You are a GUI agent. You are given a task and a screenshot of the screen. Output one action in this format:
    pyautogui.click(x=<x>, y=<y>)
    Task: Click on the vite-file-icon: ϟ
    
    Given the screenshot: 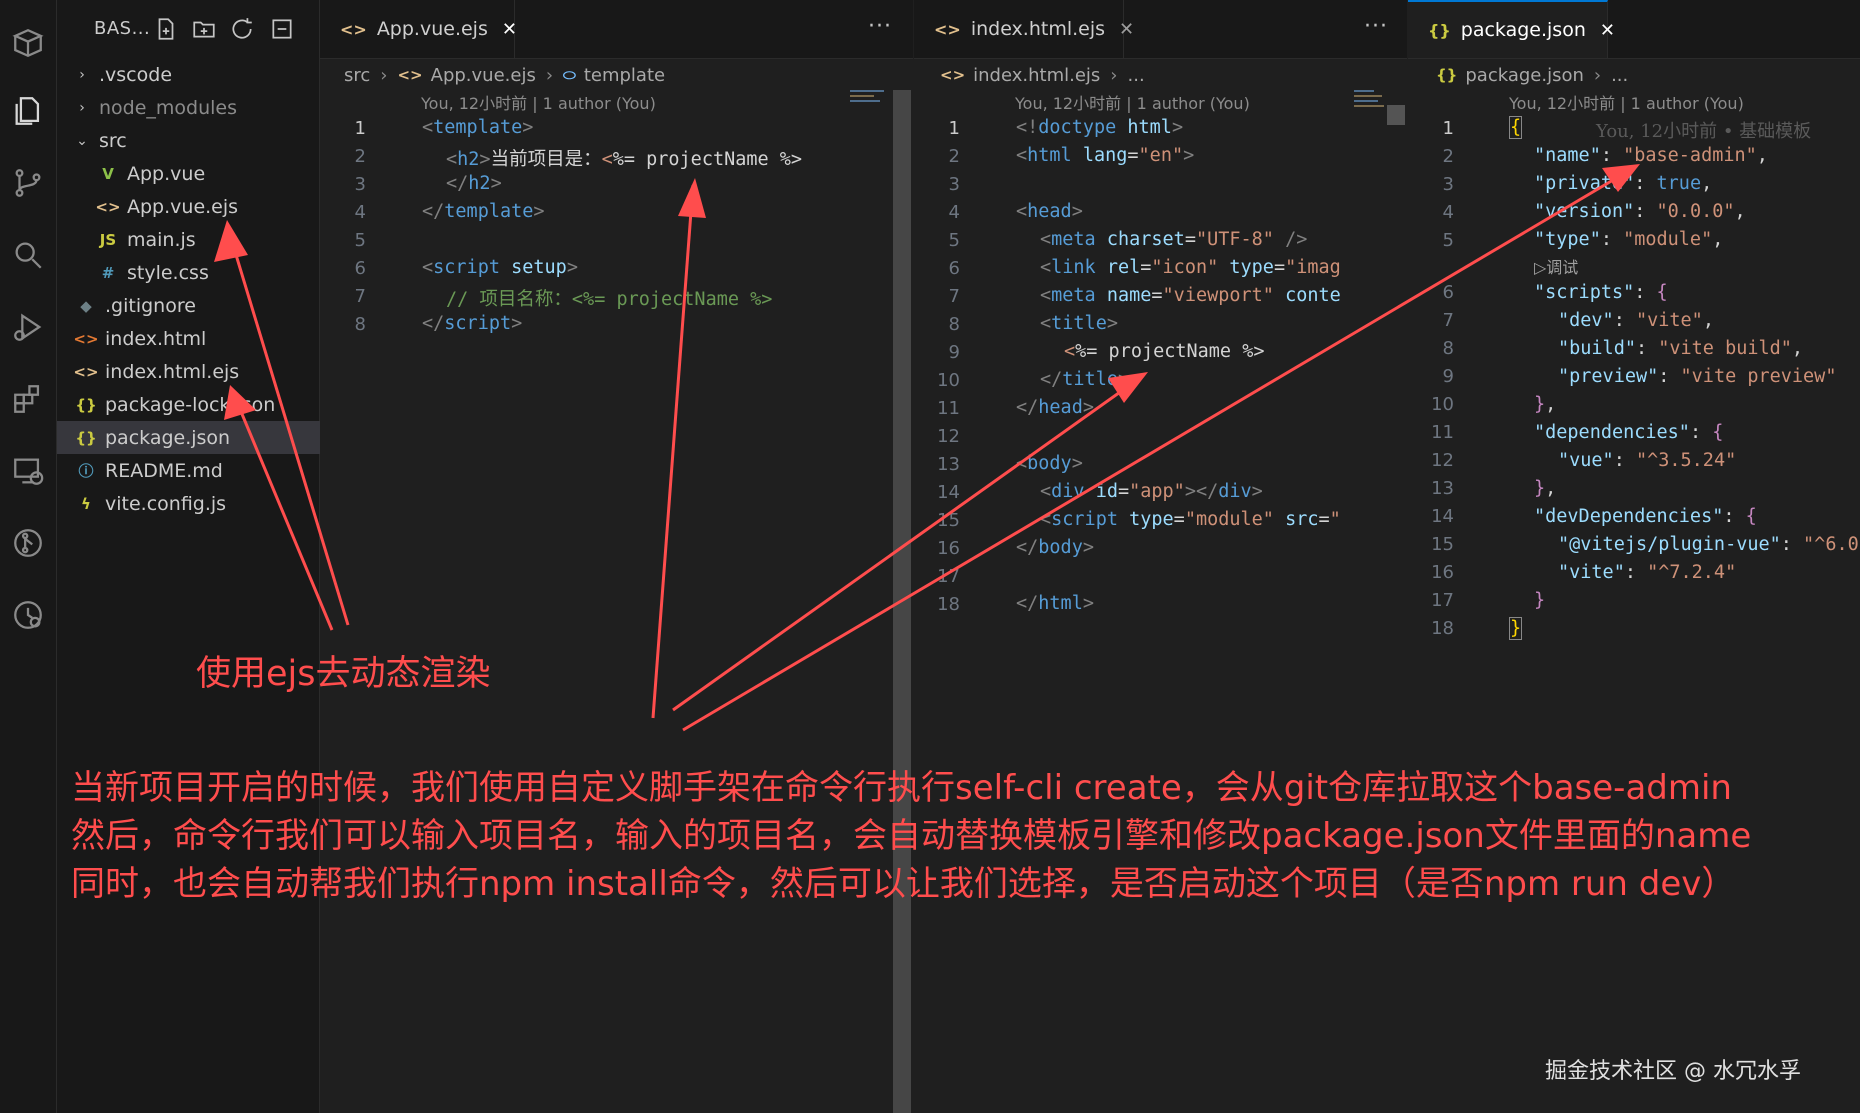 What is the action you would take?
    pyautogui.click(x=86, y=503)
    